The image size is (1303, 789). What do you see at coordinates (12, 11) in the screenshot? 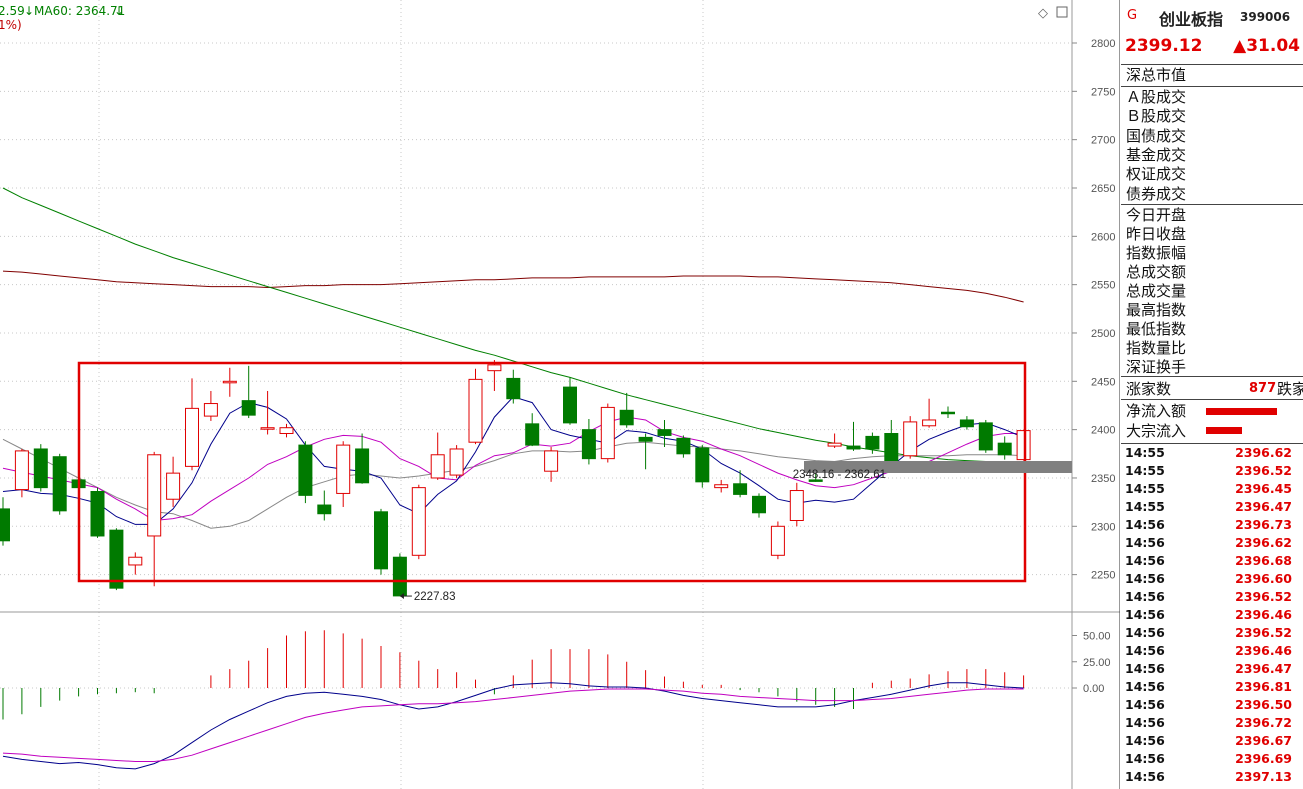
I see `ma-fragment-label: 2.59` at bounding box center [12, 11].